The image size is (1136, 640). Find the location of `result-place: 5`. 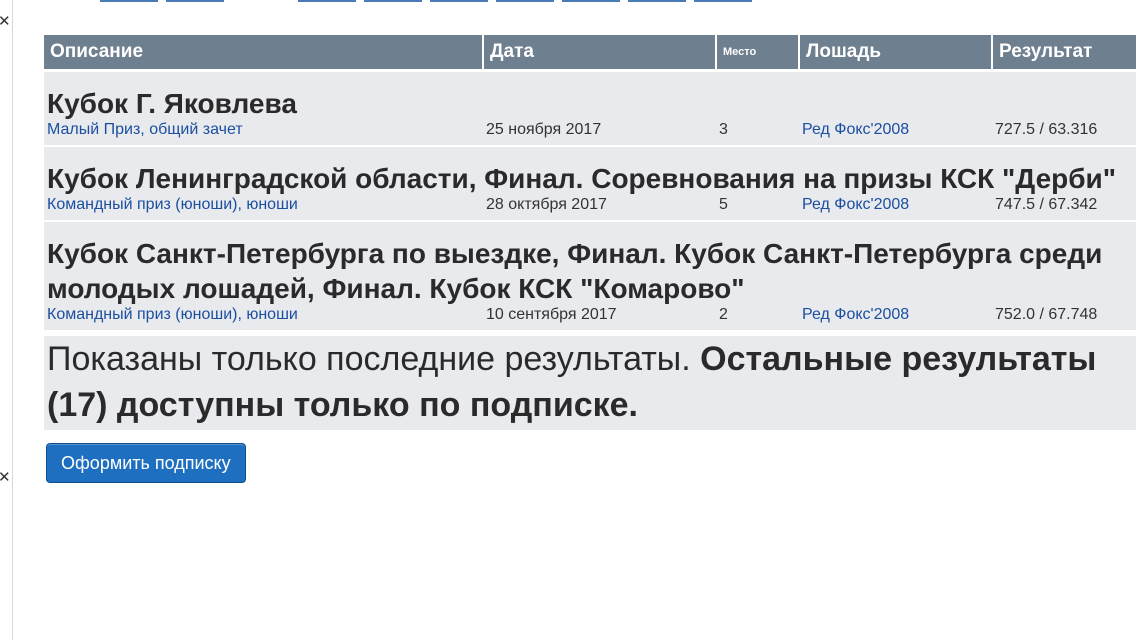

result-place: 5 is located at coordinates (757, 208).